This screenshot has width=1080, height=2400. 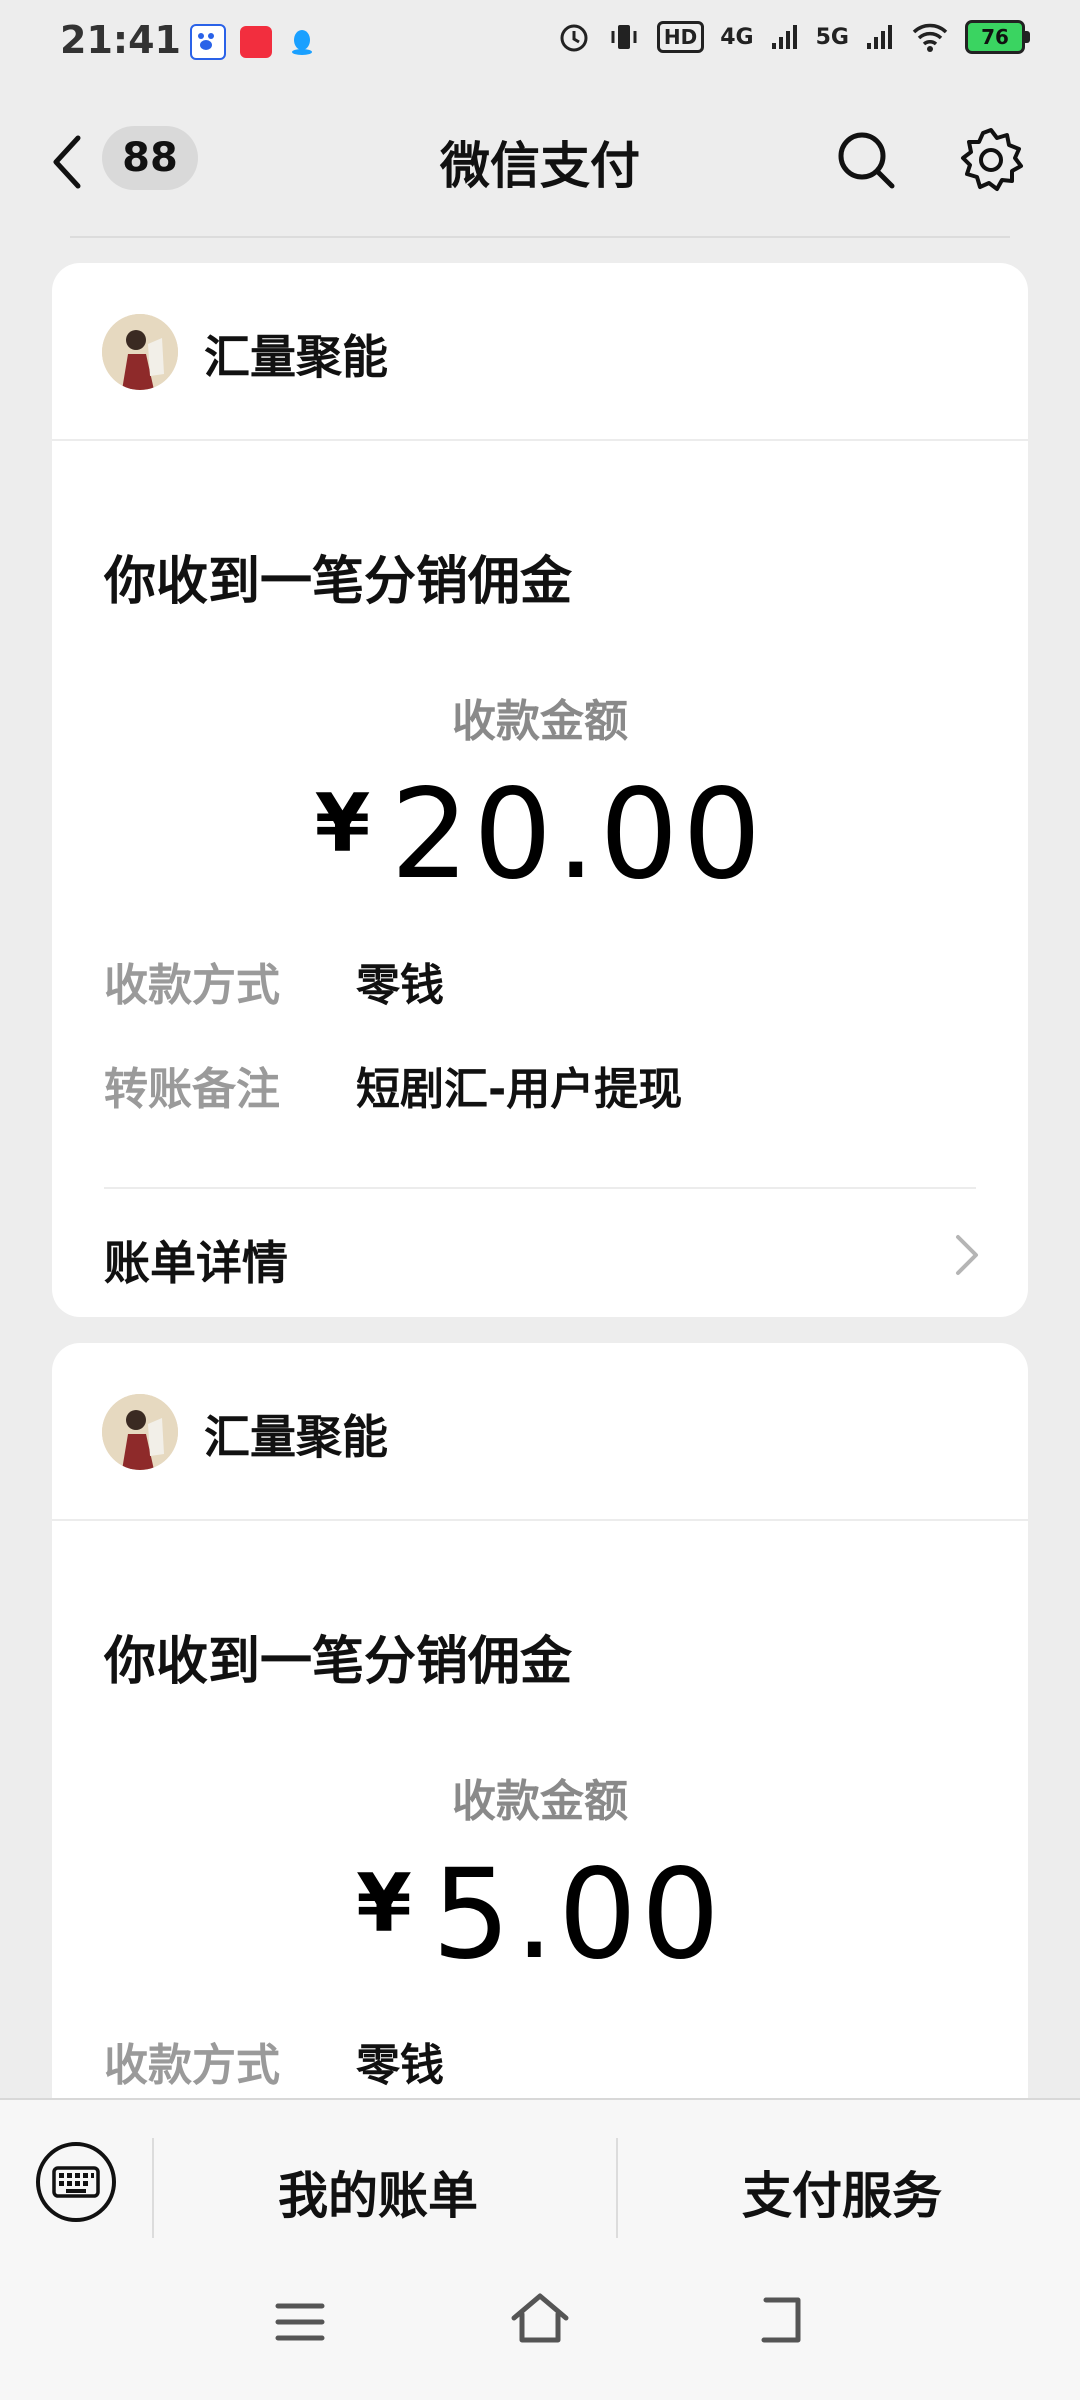 I want to click on qq-icon, so click(x=302, y=42).